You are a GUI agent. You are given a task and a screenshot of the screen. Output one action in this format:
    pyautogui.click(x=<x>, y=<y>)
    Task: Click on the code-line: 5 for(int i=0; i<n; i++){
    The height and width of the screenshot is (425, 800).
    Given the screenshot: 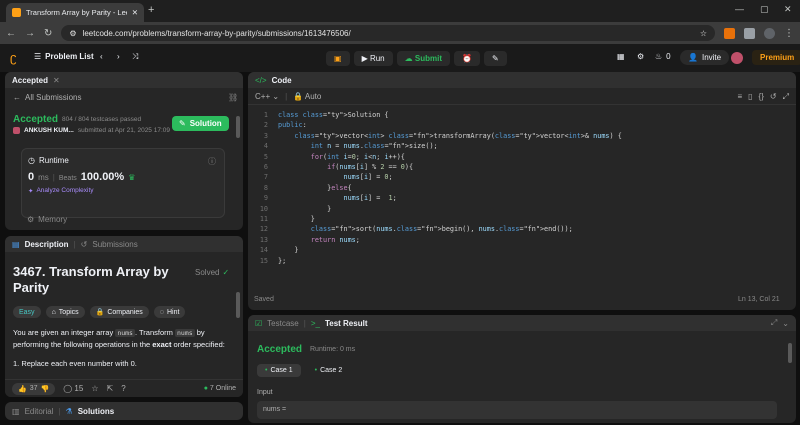 What is the action you would take?
    pyautogui.click(x=438, y=157)
    